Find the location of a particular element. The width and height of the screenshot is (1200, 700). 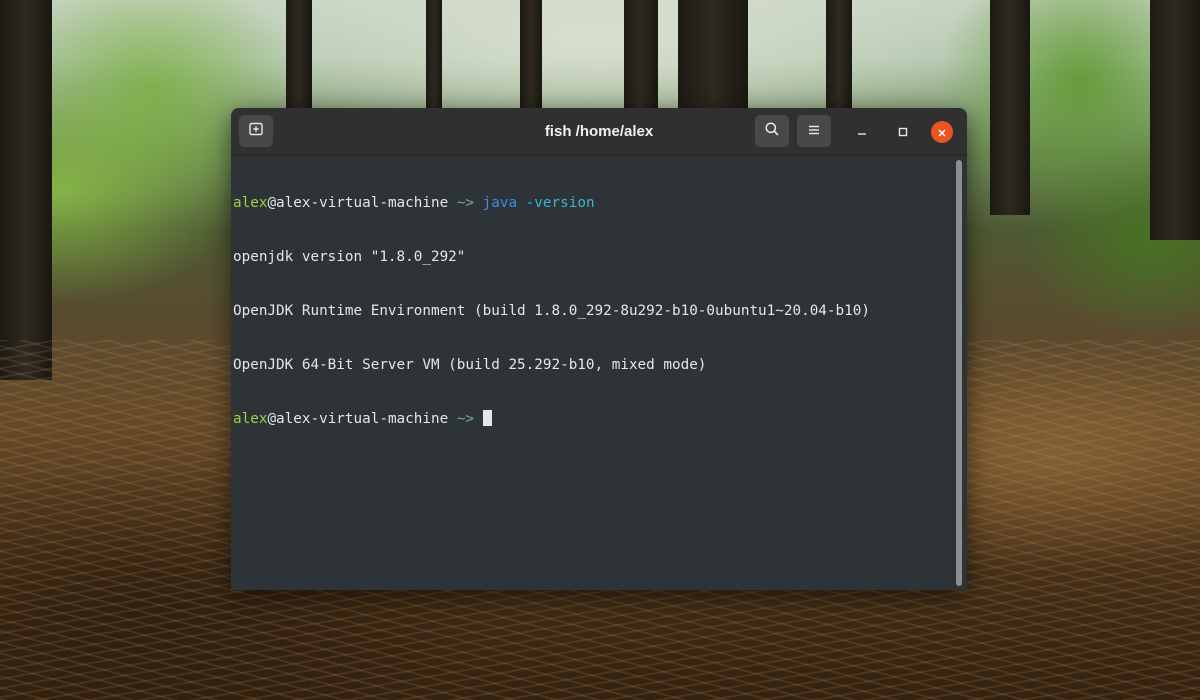

command-name: java is located at coordinates (500, 203).